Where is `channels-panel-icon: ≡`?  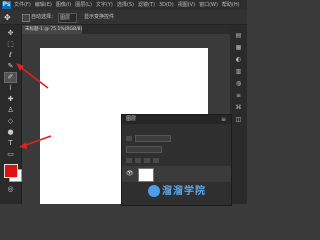
channels-panel-icon: ≡ is located at coordinates (238, 95).